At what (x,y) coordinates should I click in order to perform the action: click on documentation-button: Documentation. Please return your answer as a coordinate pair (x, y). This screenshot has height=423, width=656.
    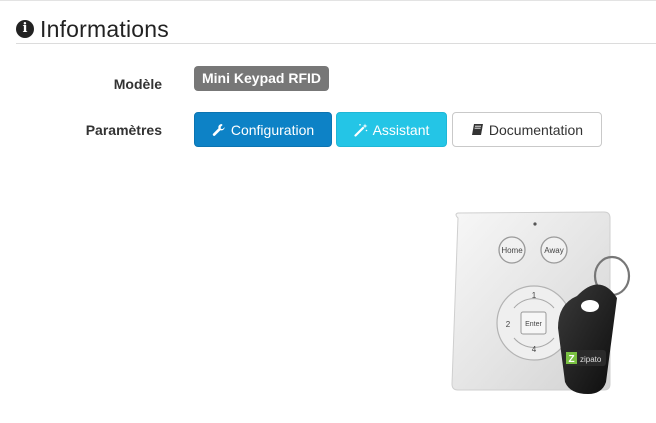
    Looking at the image, I should click on (527, 129).